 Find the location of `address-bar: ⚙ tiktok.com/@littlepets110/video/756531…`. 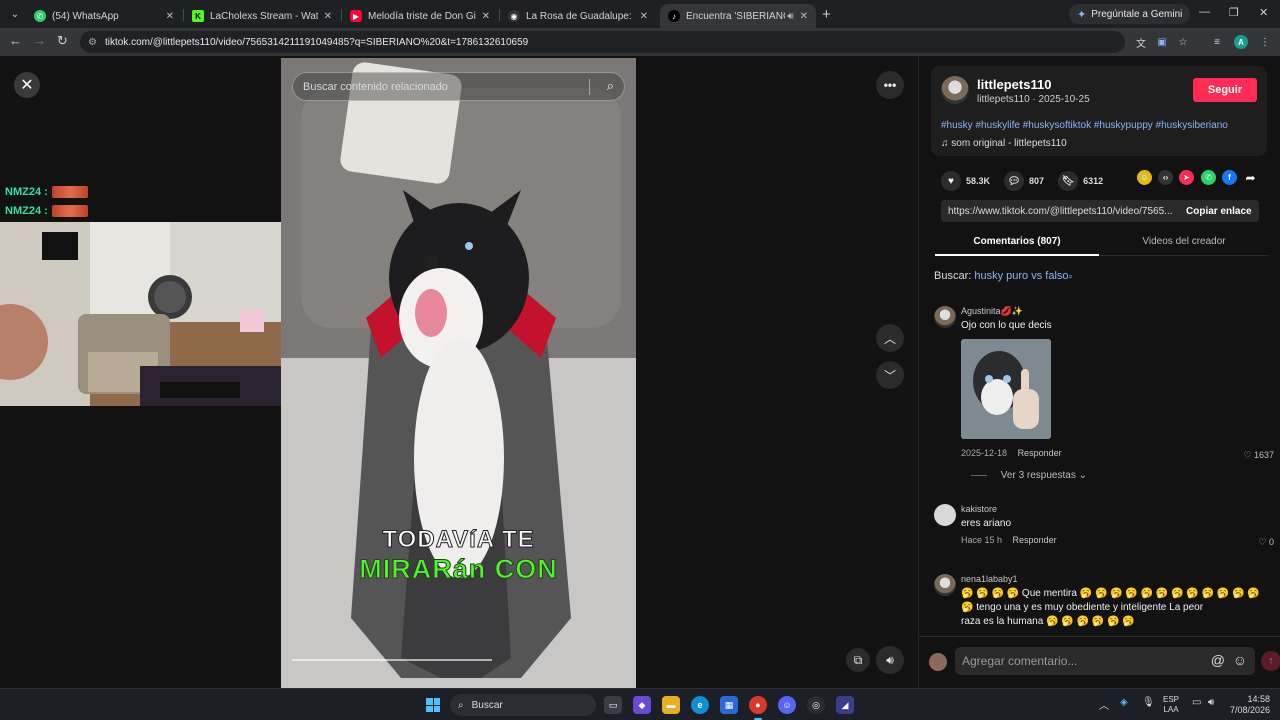

address-bar: ⚙ tiktok.com/@littlepets110/video/756531… is located at coordinates (602, 42).